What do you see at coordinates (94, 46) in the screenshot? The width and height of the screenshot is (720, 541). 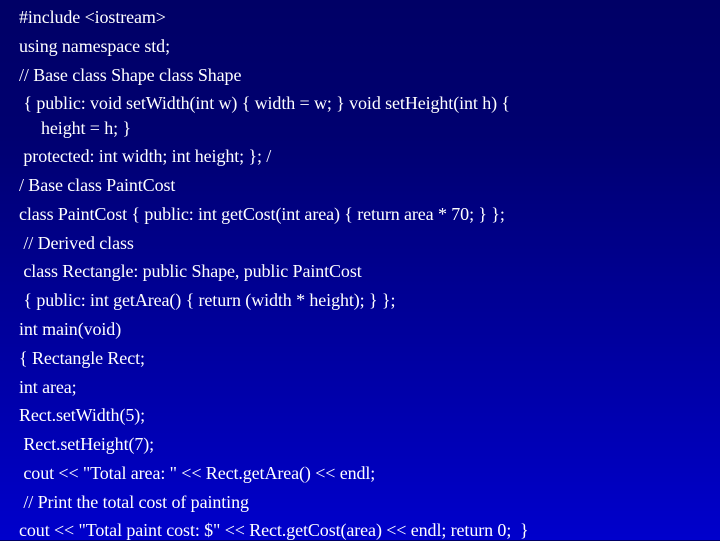 I see `code-line-using-namespace: using namespace std;` at bounding box center [94, 46].